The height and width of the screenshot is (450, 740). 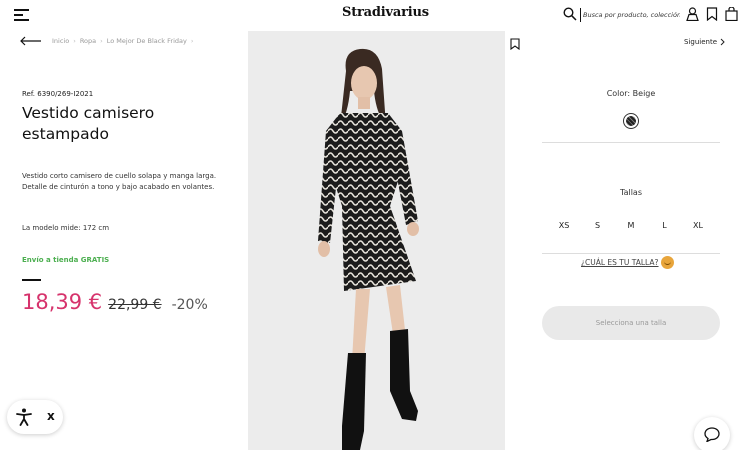 What do you see at coordinates (60, 41) in the screenshot?
I see `breadcrumb-inicio: Inicio` at bounding box center [60, 41].